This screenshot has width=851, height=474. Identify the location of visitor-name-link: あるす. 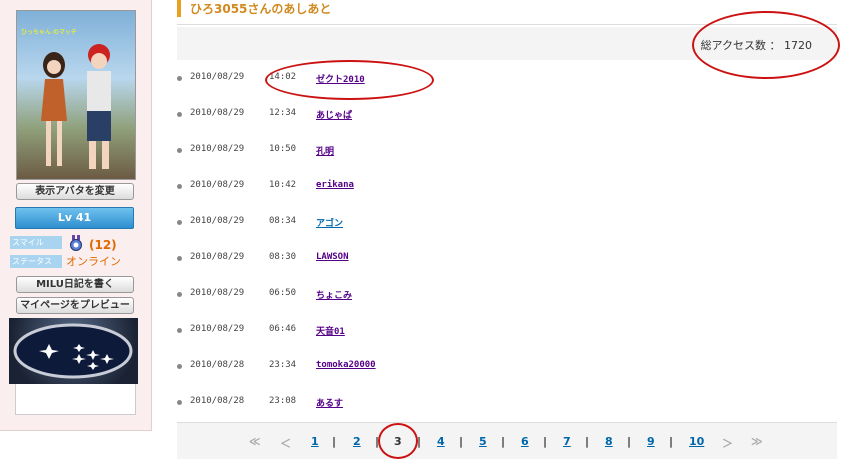
(329, 402).